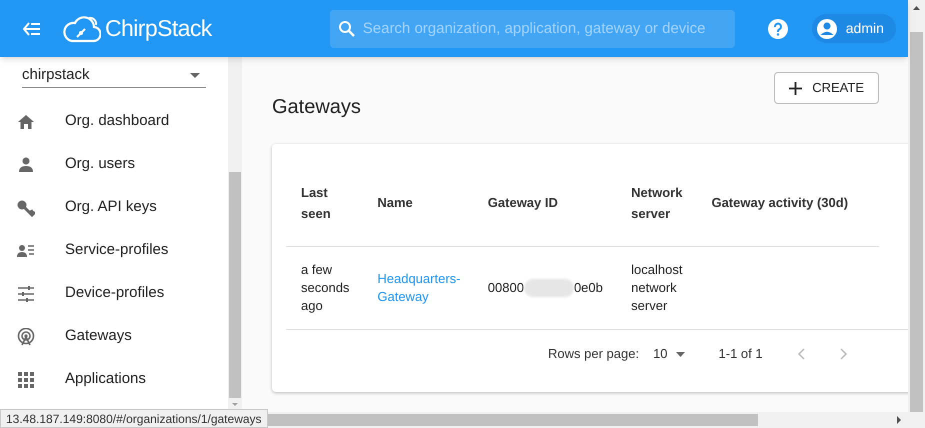  Describe the element at coordinates (114, 207) in the screenshot. I see `nav-item: Org. API keys` at that location.